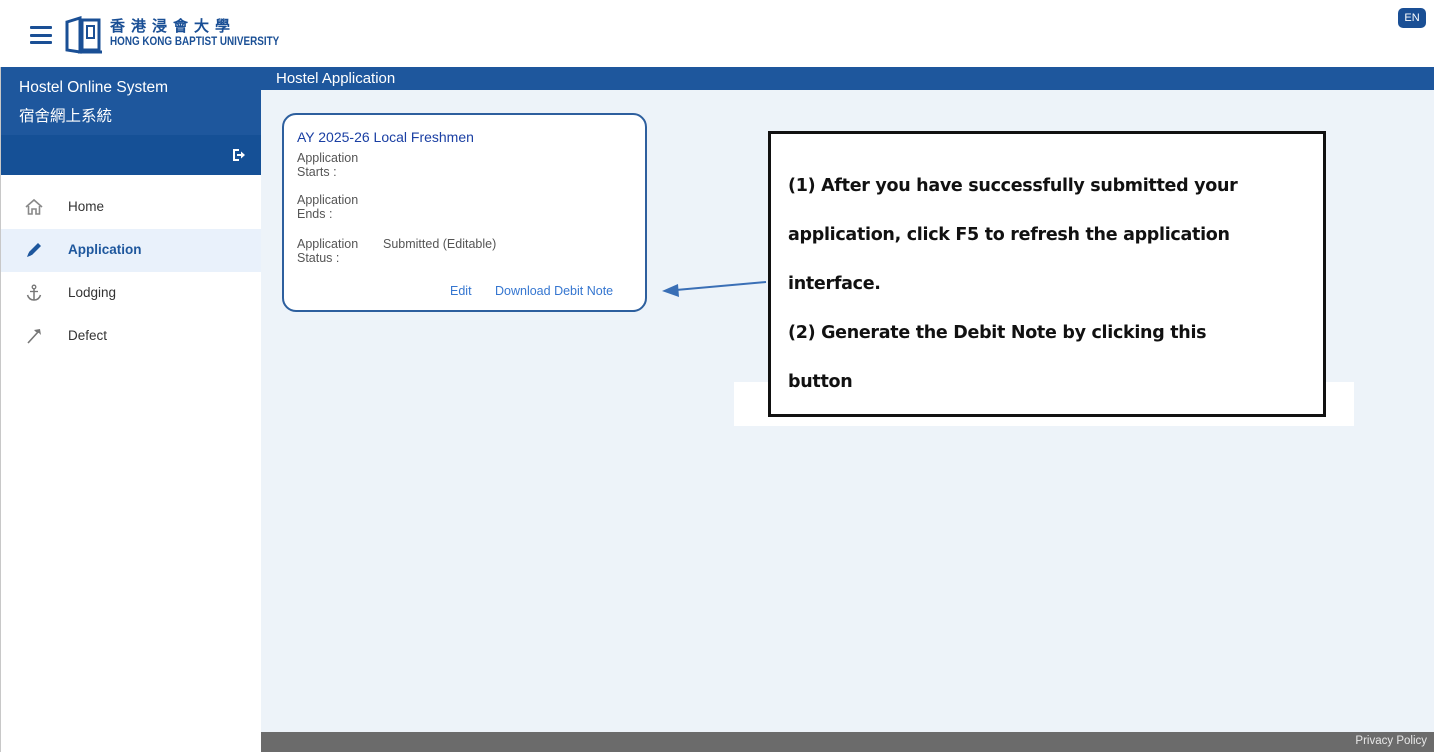  I want to click on application-title: AY 2025-26 Local Freshmen, so click(385, 137).